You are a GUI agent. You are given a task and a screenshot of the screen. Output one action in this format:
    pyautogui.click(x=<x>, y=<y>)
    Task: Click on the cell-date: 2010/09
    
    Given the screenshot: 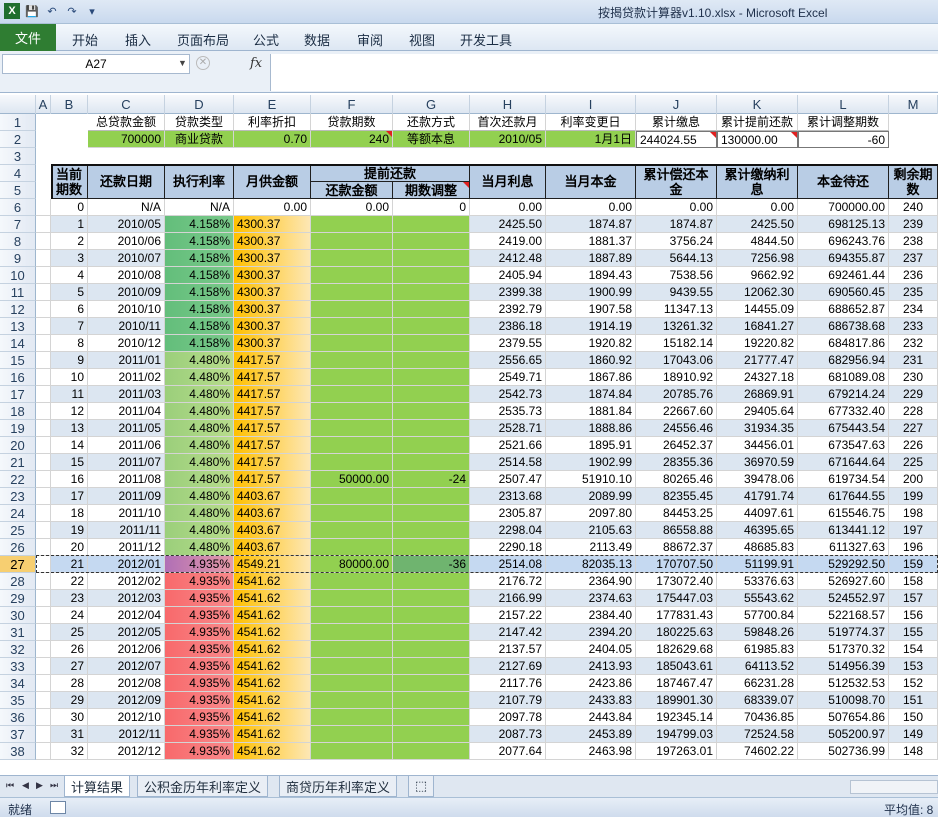 What is the action you would take?
    pyautogui.click(x=126, y=292)
    